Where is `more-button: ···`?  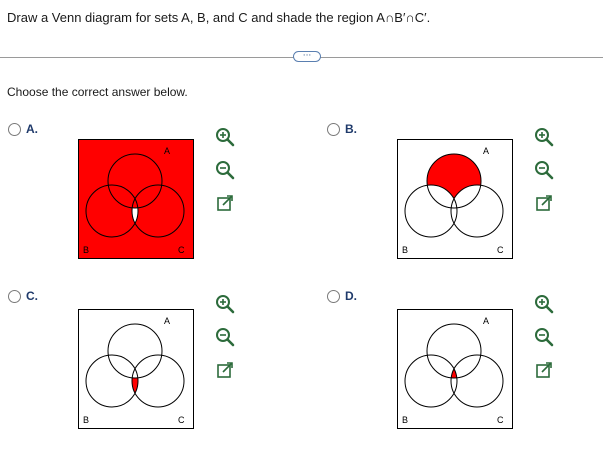
more-button: ··· is located at coordinates (307, 56).